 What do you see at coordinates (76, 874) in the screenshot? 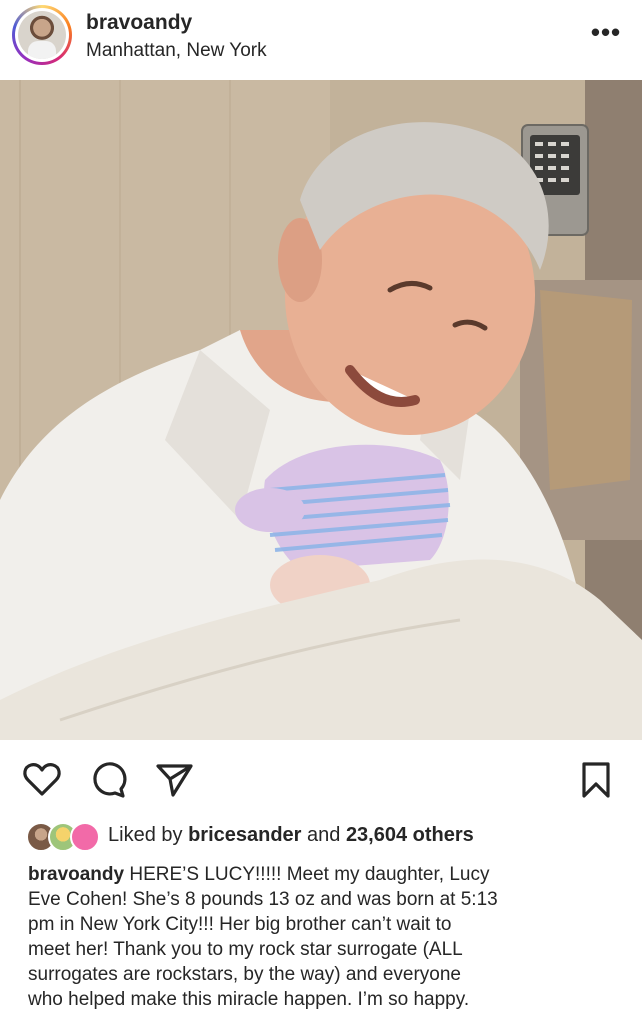
I see `caption-username: bravoandy` at bounding box center [76, 874].